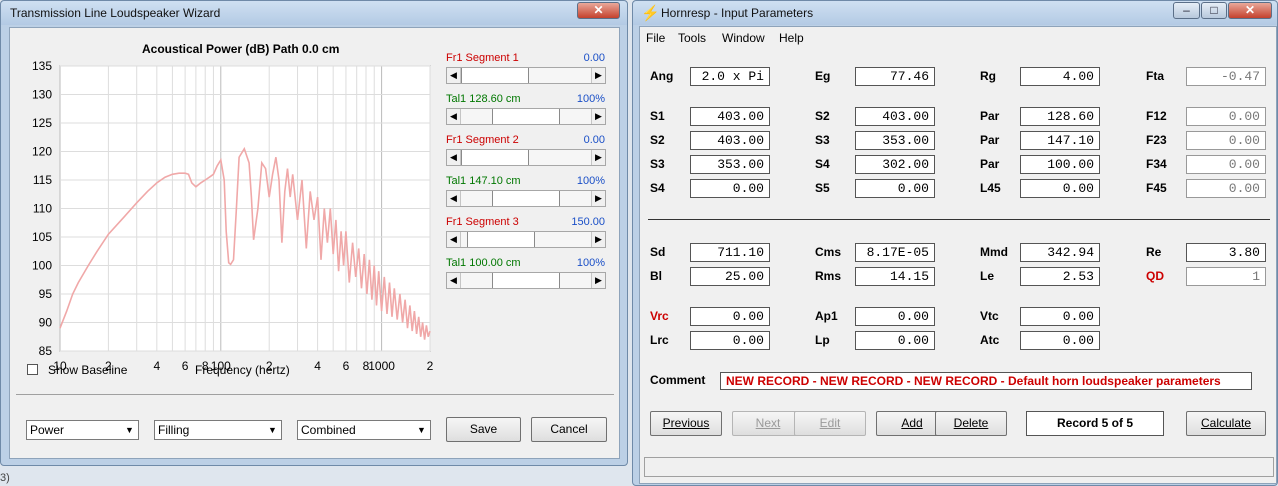 The image size is (1278, 486). Describe the element at coordinates (1060, 340) in the screenshot. I see `param-field-atc: 0.00` at that location.